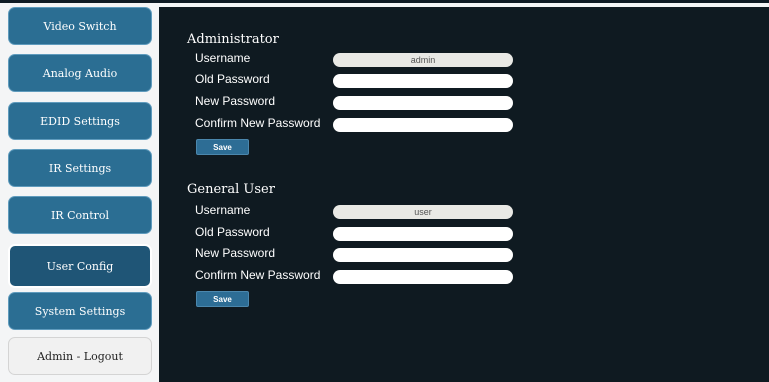  Describe the element at coordinates (384, 1) in the screenshot. I see `top-border` at that location.